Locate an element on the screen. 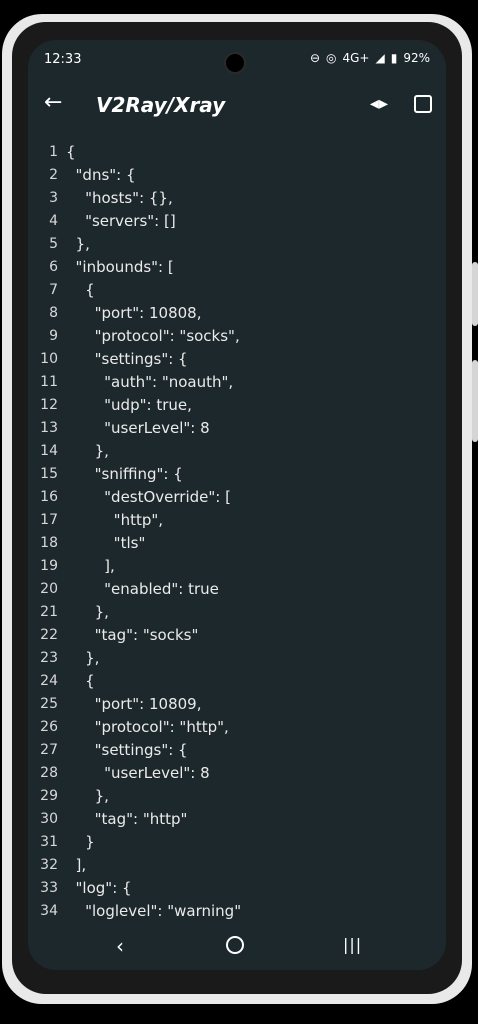  nav-home-icon is located at coordinates (235, 945).